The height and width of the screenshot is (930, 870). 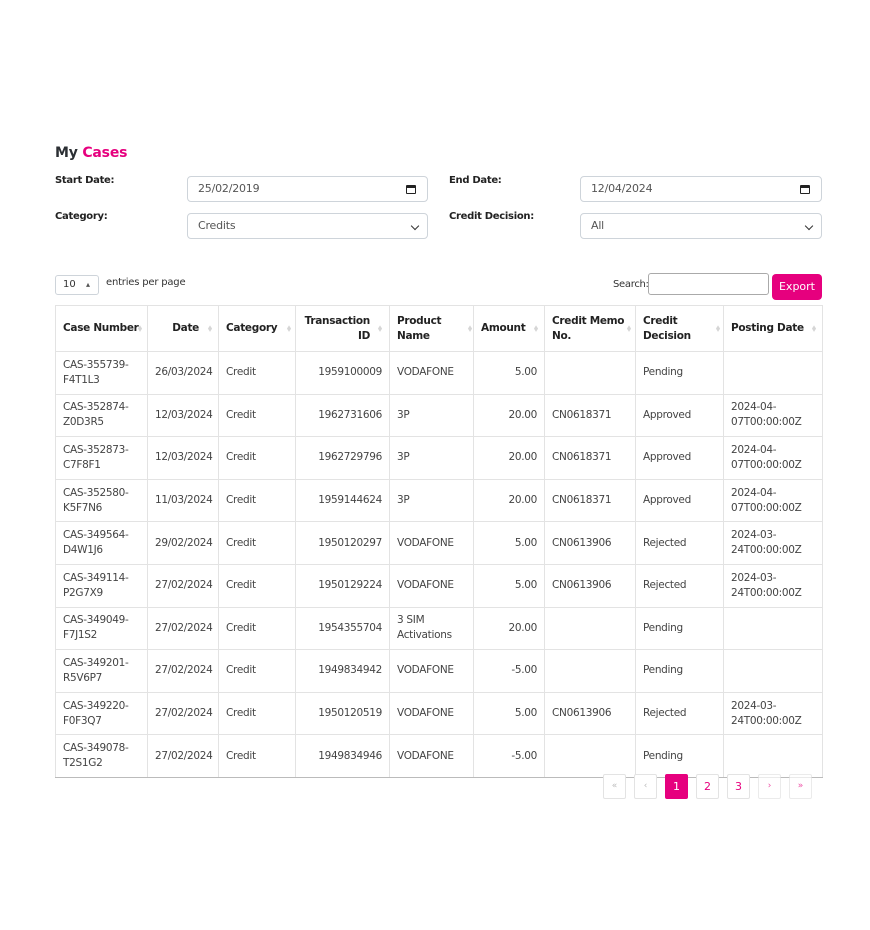 I want to click on column-header-posting-date: Posting Date ⬧, so click(x=773, y=328).